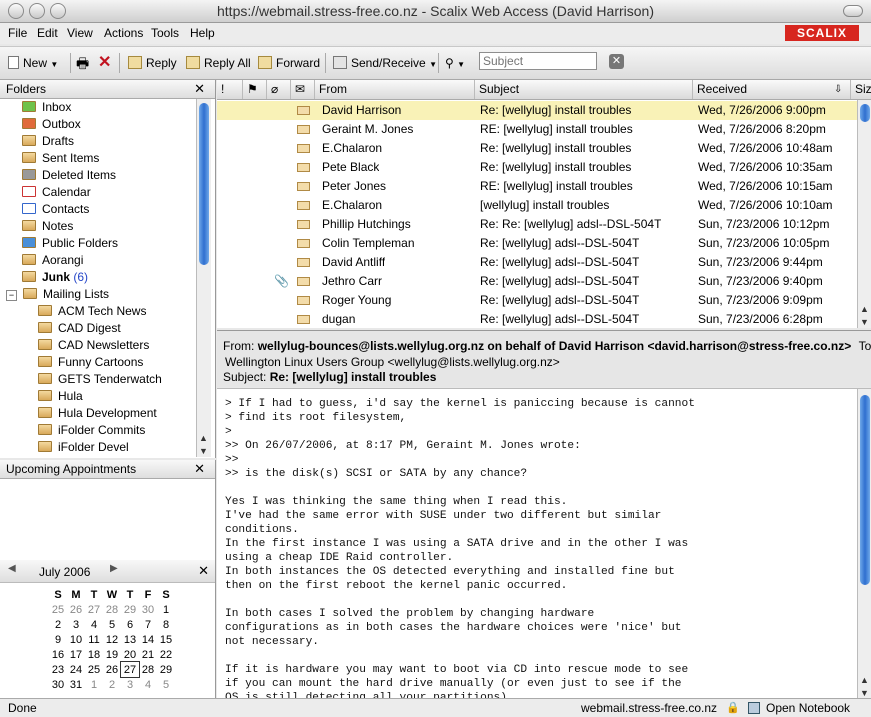 The height and width of the screenshot is (717, 871). I want to click on folder-ifolder-devel: iFolder Devel, so click(83, 447).